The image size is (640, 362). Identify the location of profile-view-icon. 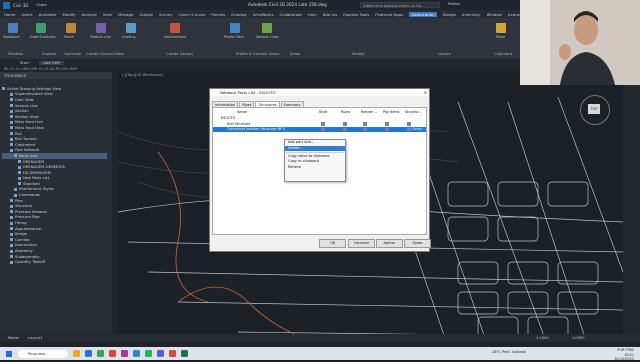
(235, 28).